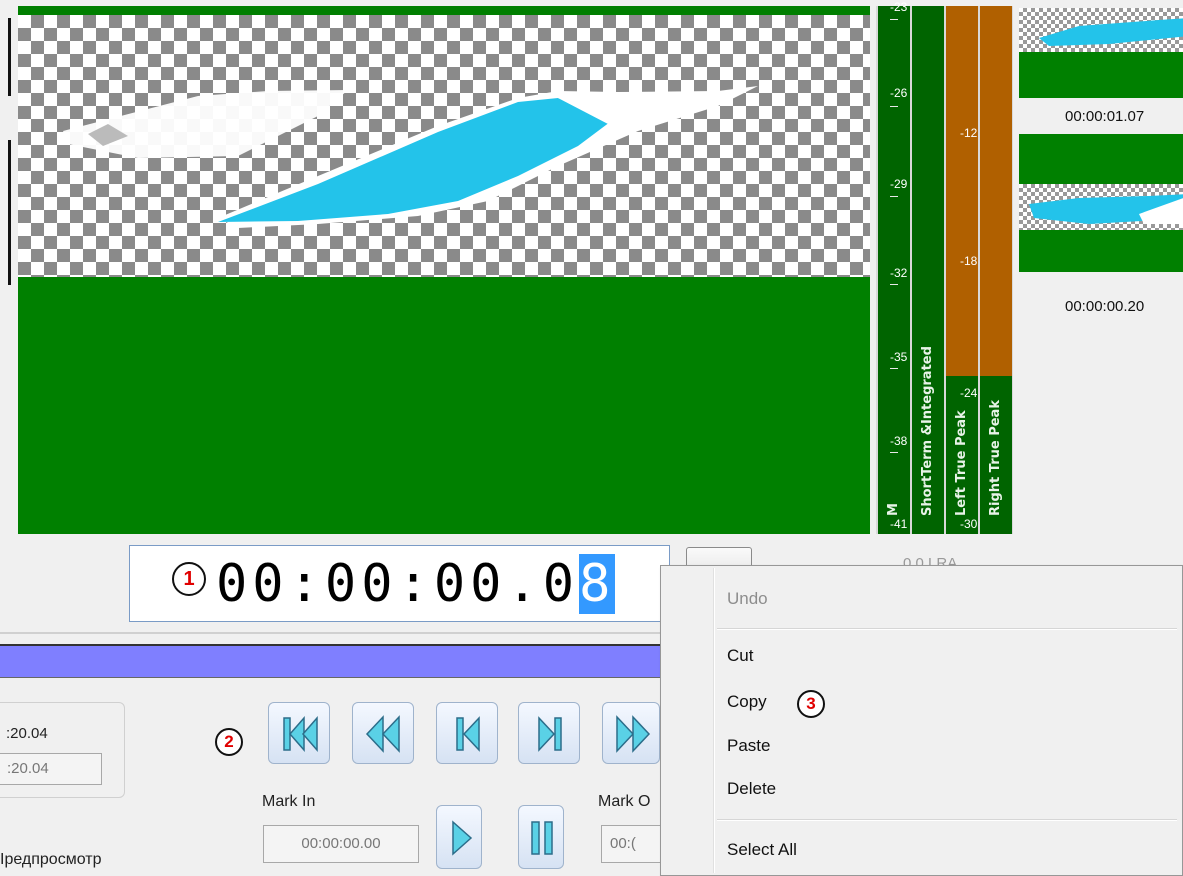  What do you see at coordinates (927, 431) in the screenshot?
I see `shortterm-label: ShortTerm &Integrated` at bounding box center [927, 431].